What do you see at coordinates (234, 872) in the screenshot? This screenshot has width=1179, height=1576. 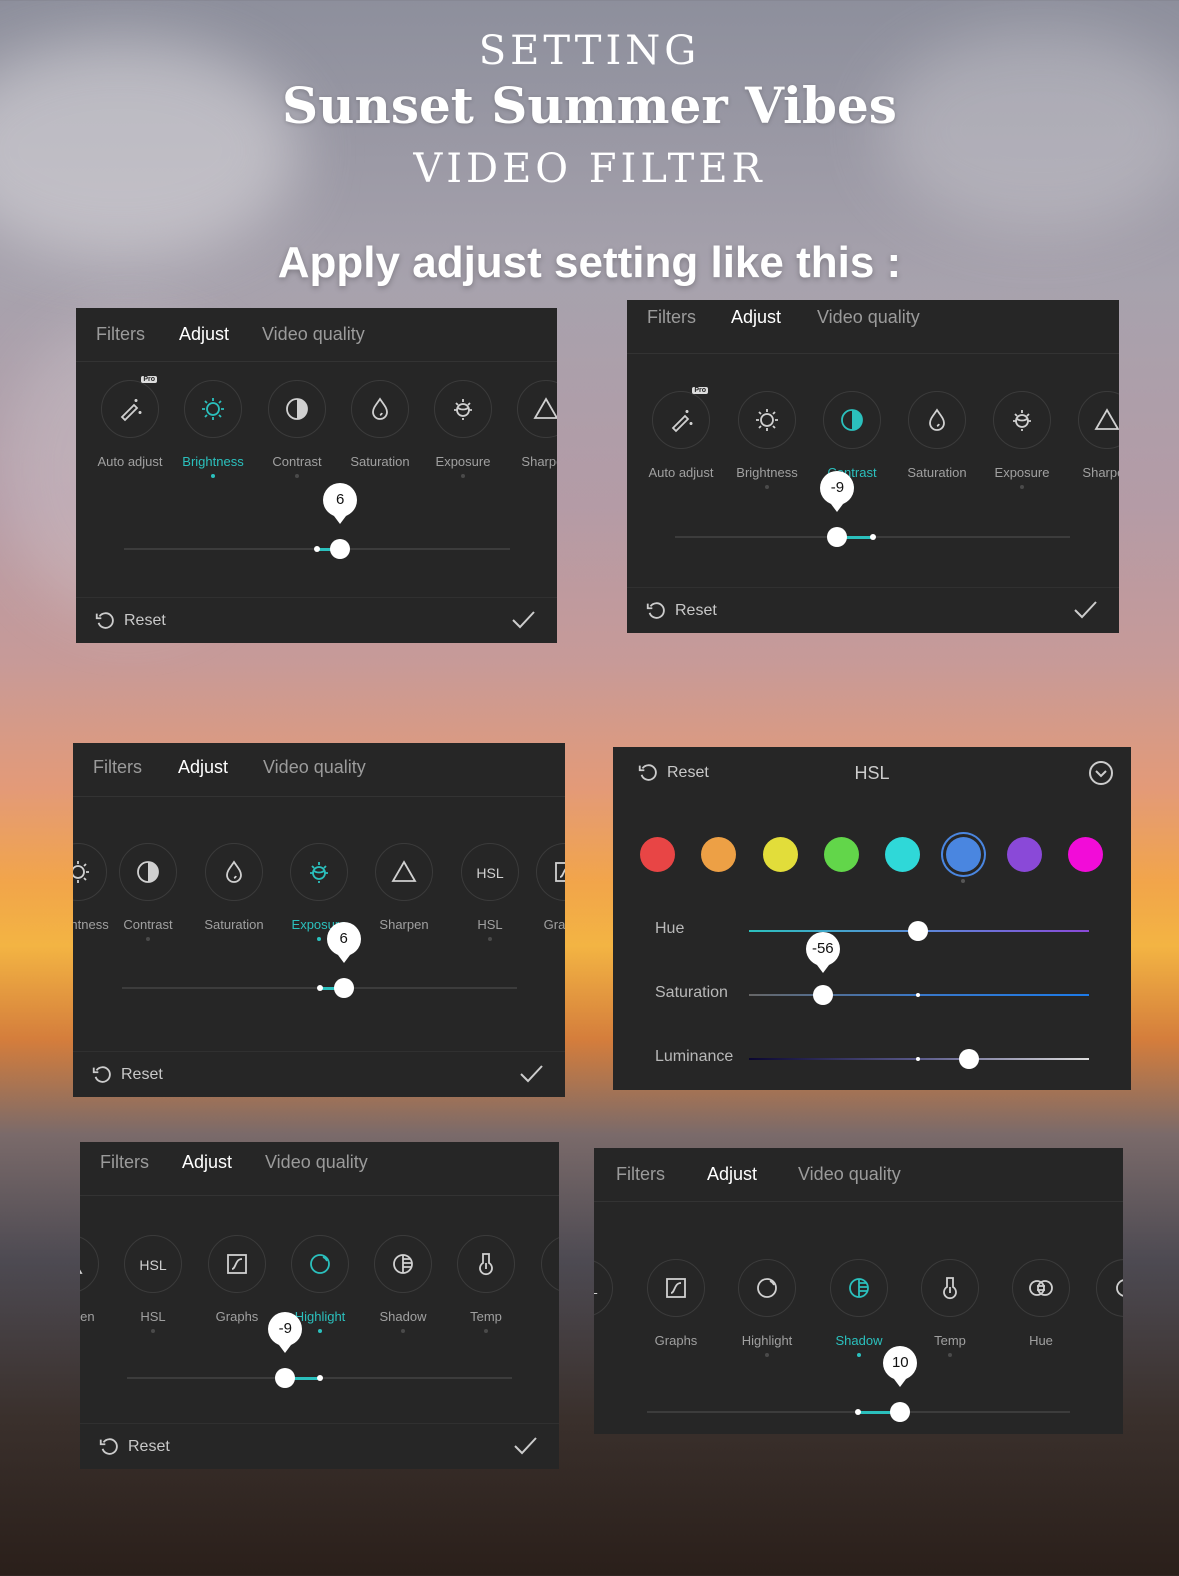 I see `drop-icon` at bounding box center [234, 872].